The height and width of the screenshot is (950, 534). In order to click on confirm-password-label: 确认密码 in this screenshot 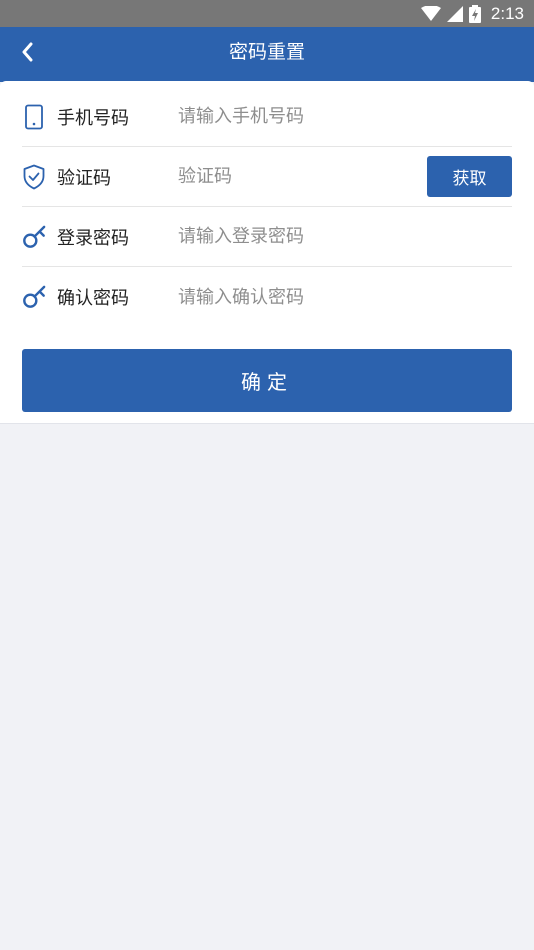, I will do `click(93, 298)`.